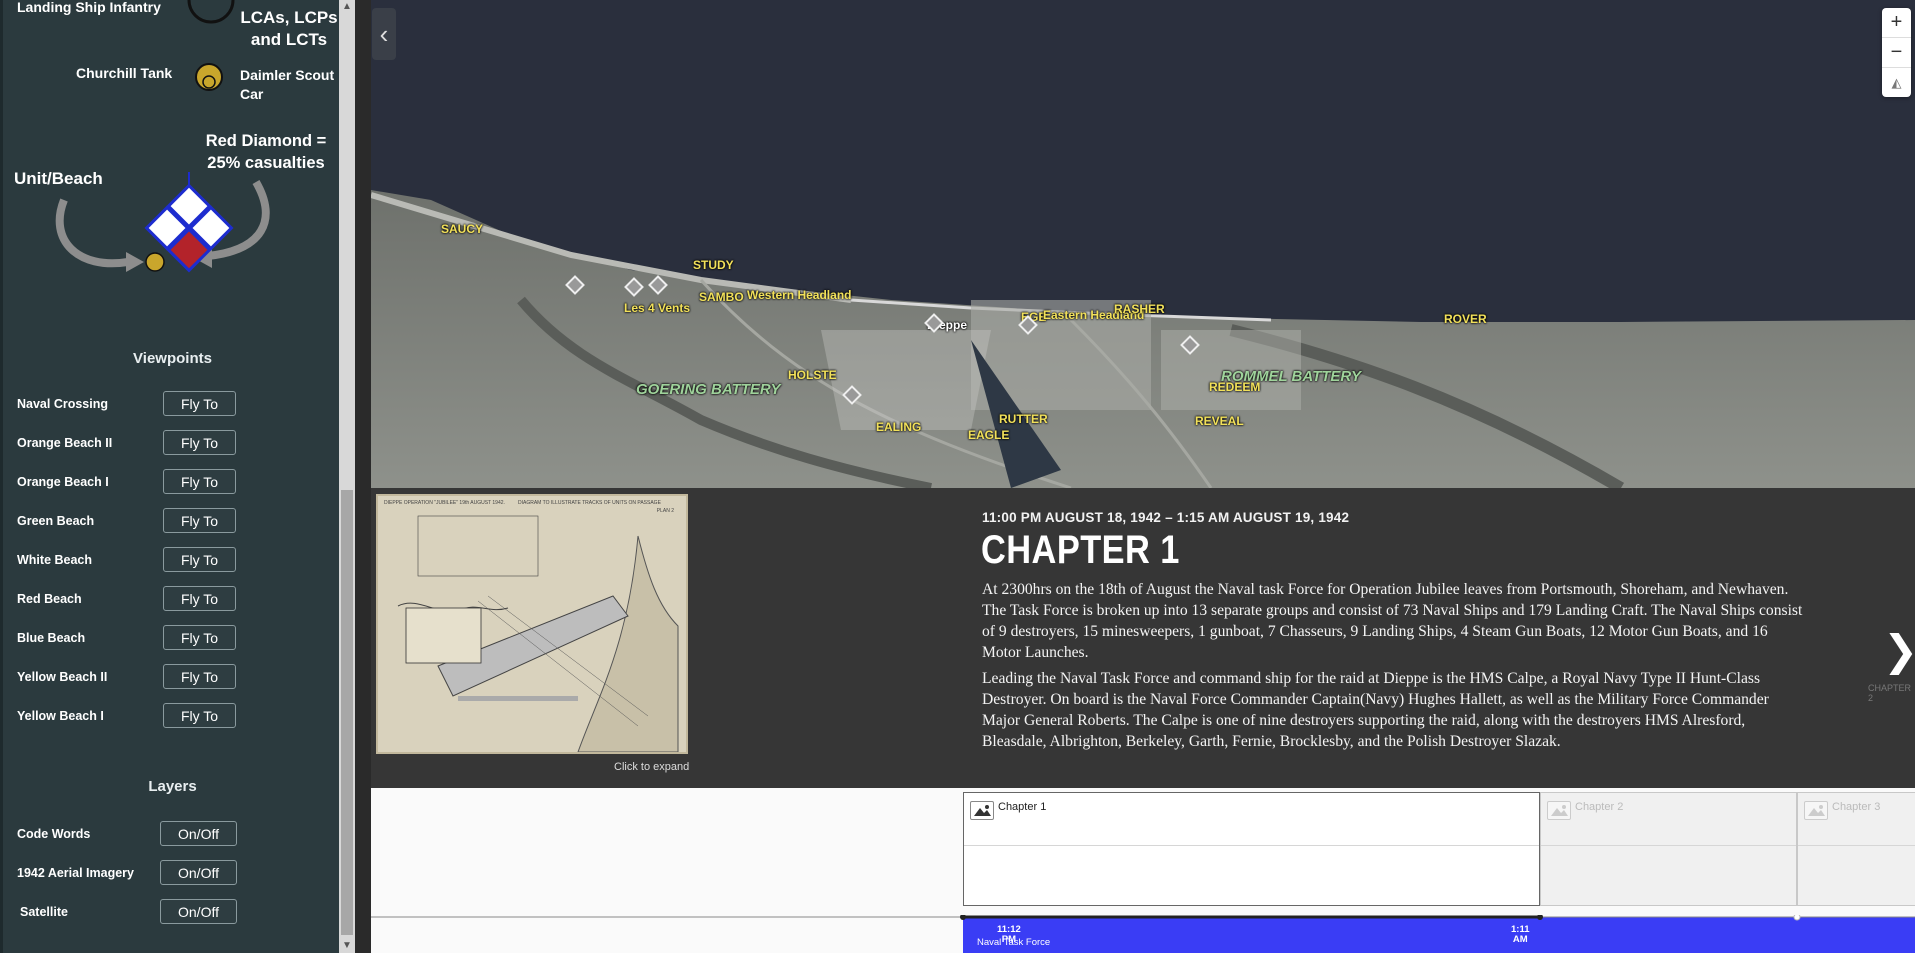  What do you see at coordinates (75, 873) in the screenshot?
I see `layer-label: 1942 Aerial Imagery` at bounding box center [75, 873].